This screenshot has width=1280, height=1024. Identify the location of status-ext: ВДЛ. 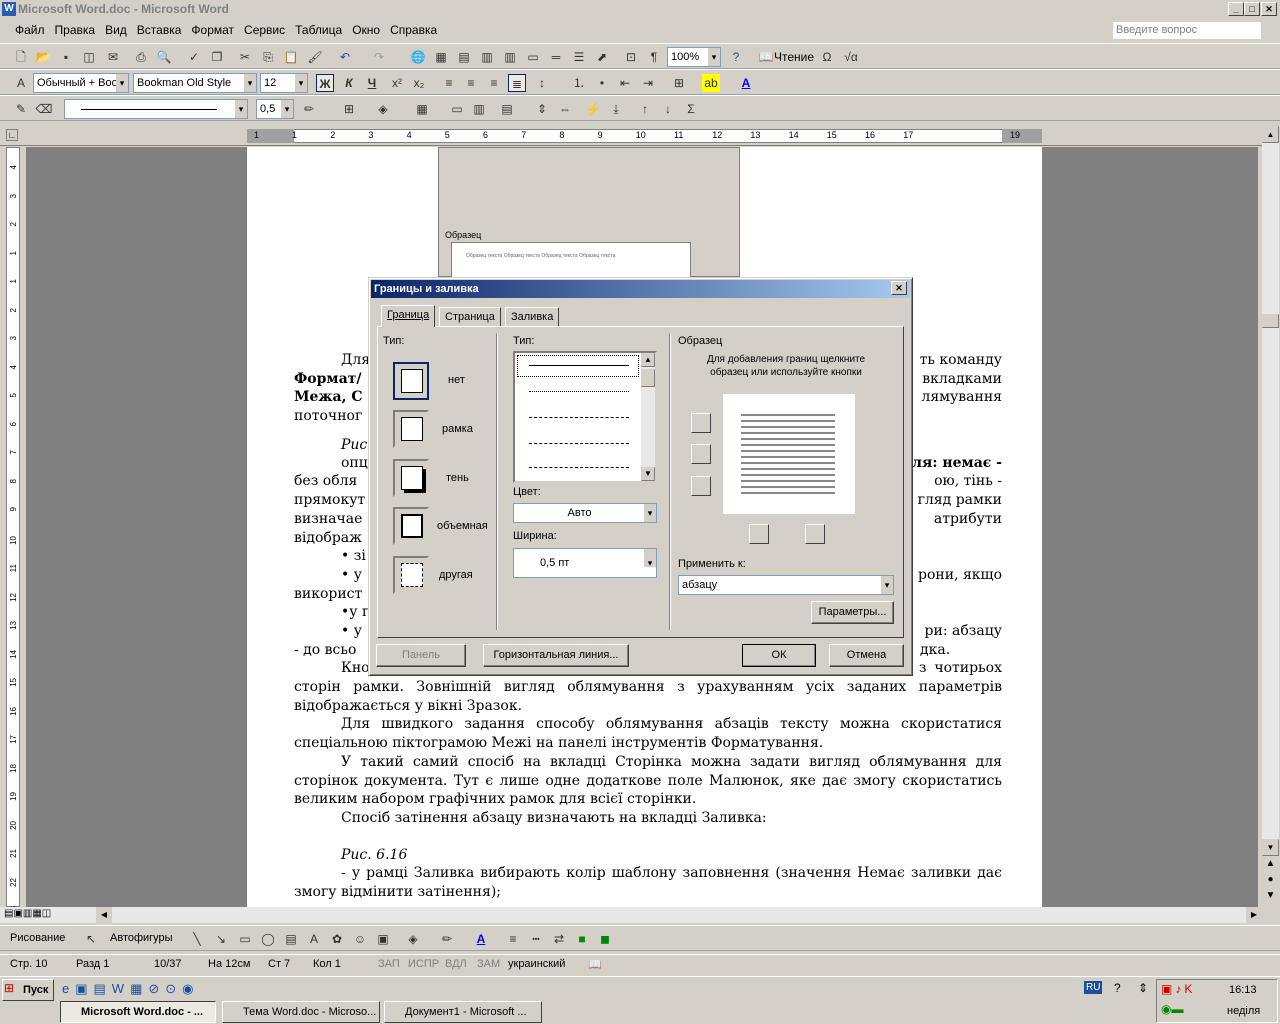
(456, 964).